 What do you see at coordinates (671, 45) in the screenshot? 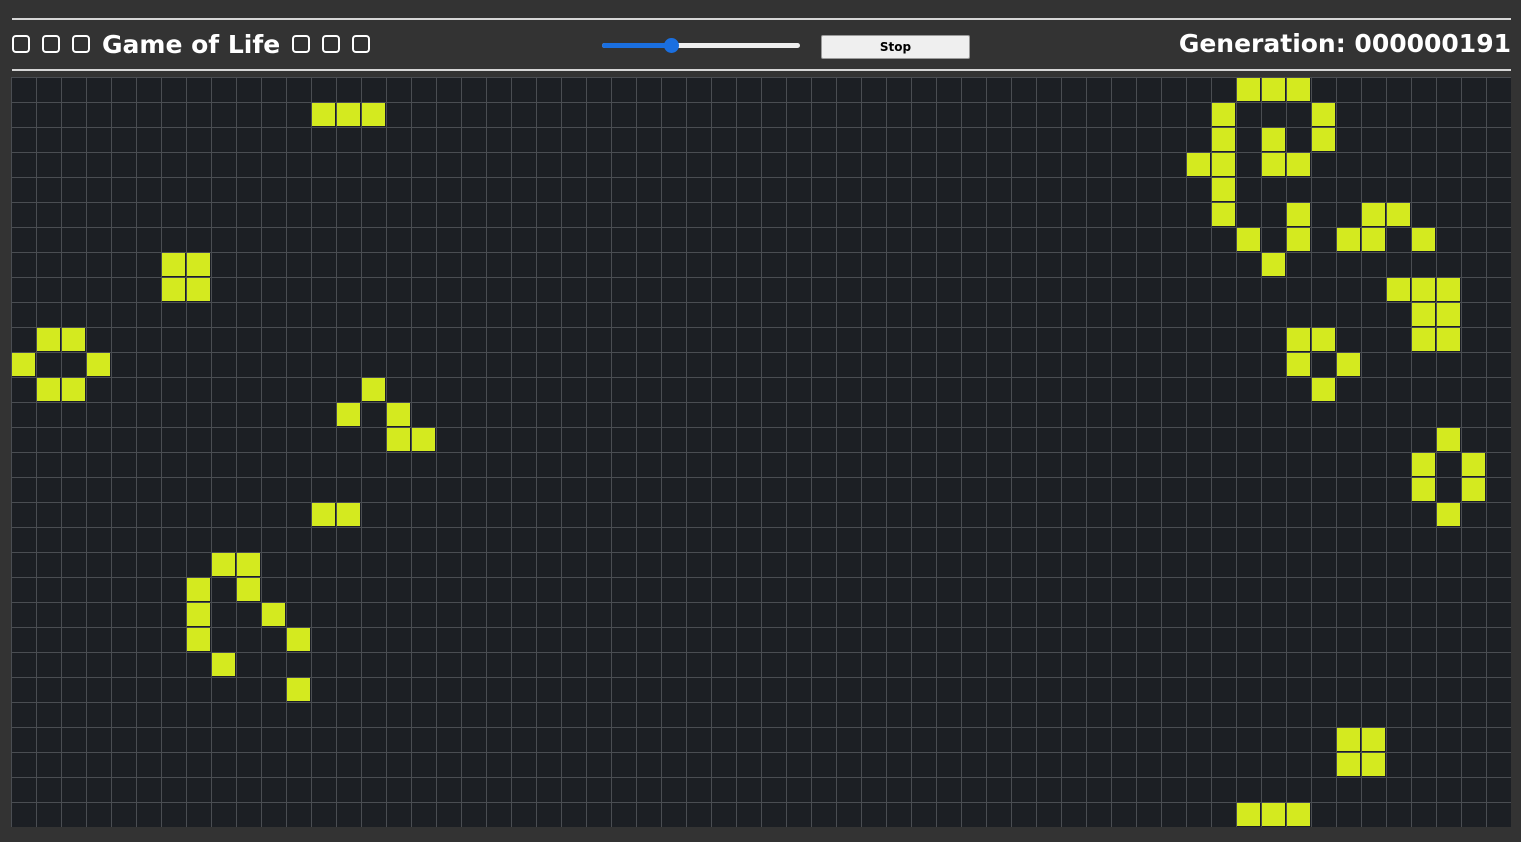
I see `speed-slider-thumb` at bounding box center [671, 45].